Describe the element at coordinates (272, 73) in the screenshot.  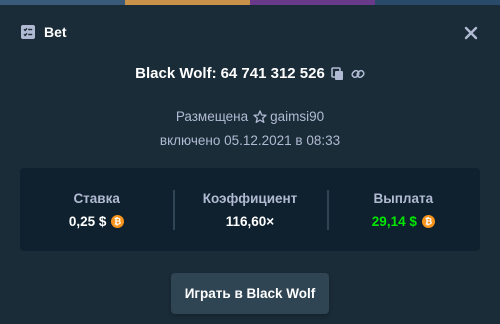
I see `bet-id: 64 741 312 526` at that location.